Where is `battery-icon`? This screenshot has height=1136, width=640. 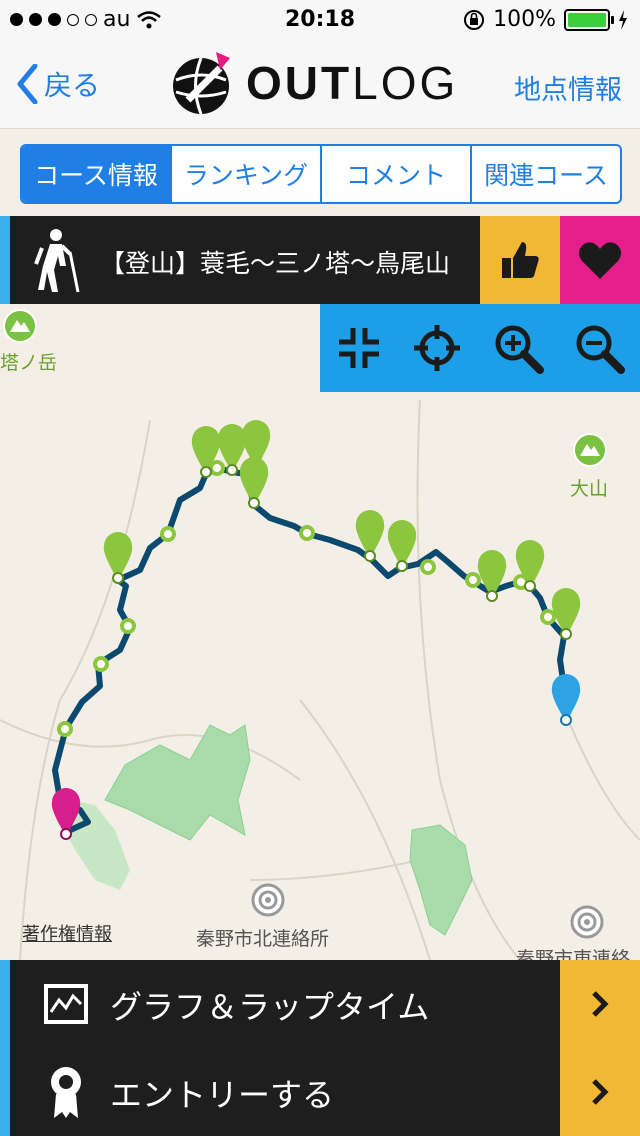
battery-icon is located at coordinates (589, 19).